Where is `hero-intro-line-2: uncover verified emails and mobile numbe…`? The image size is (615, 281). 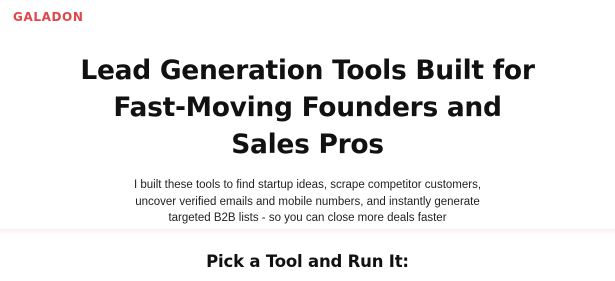 hero-intro-line-2: uncover verified emails and mobile numbe… is located at coordinates (307, 201).